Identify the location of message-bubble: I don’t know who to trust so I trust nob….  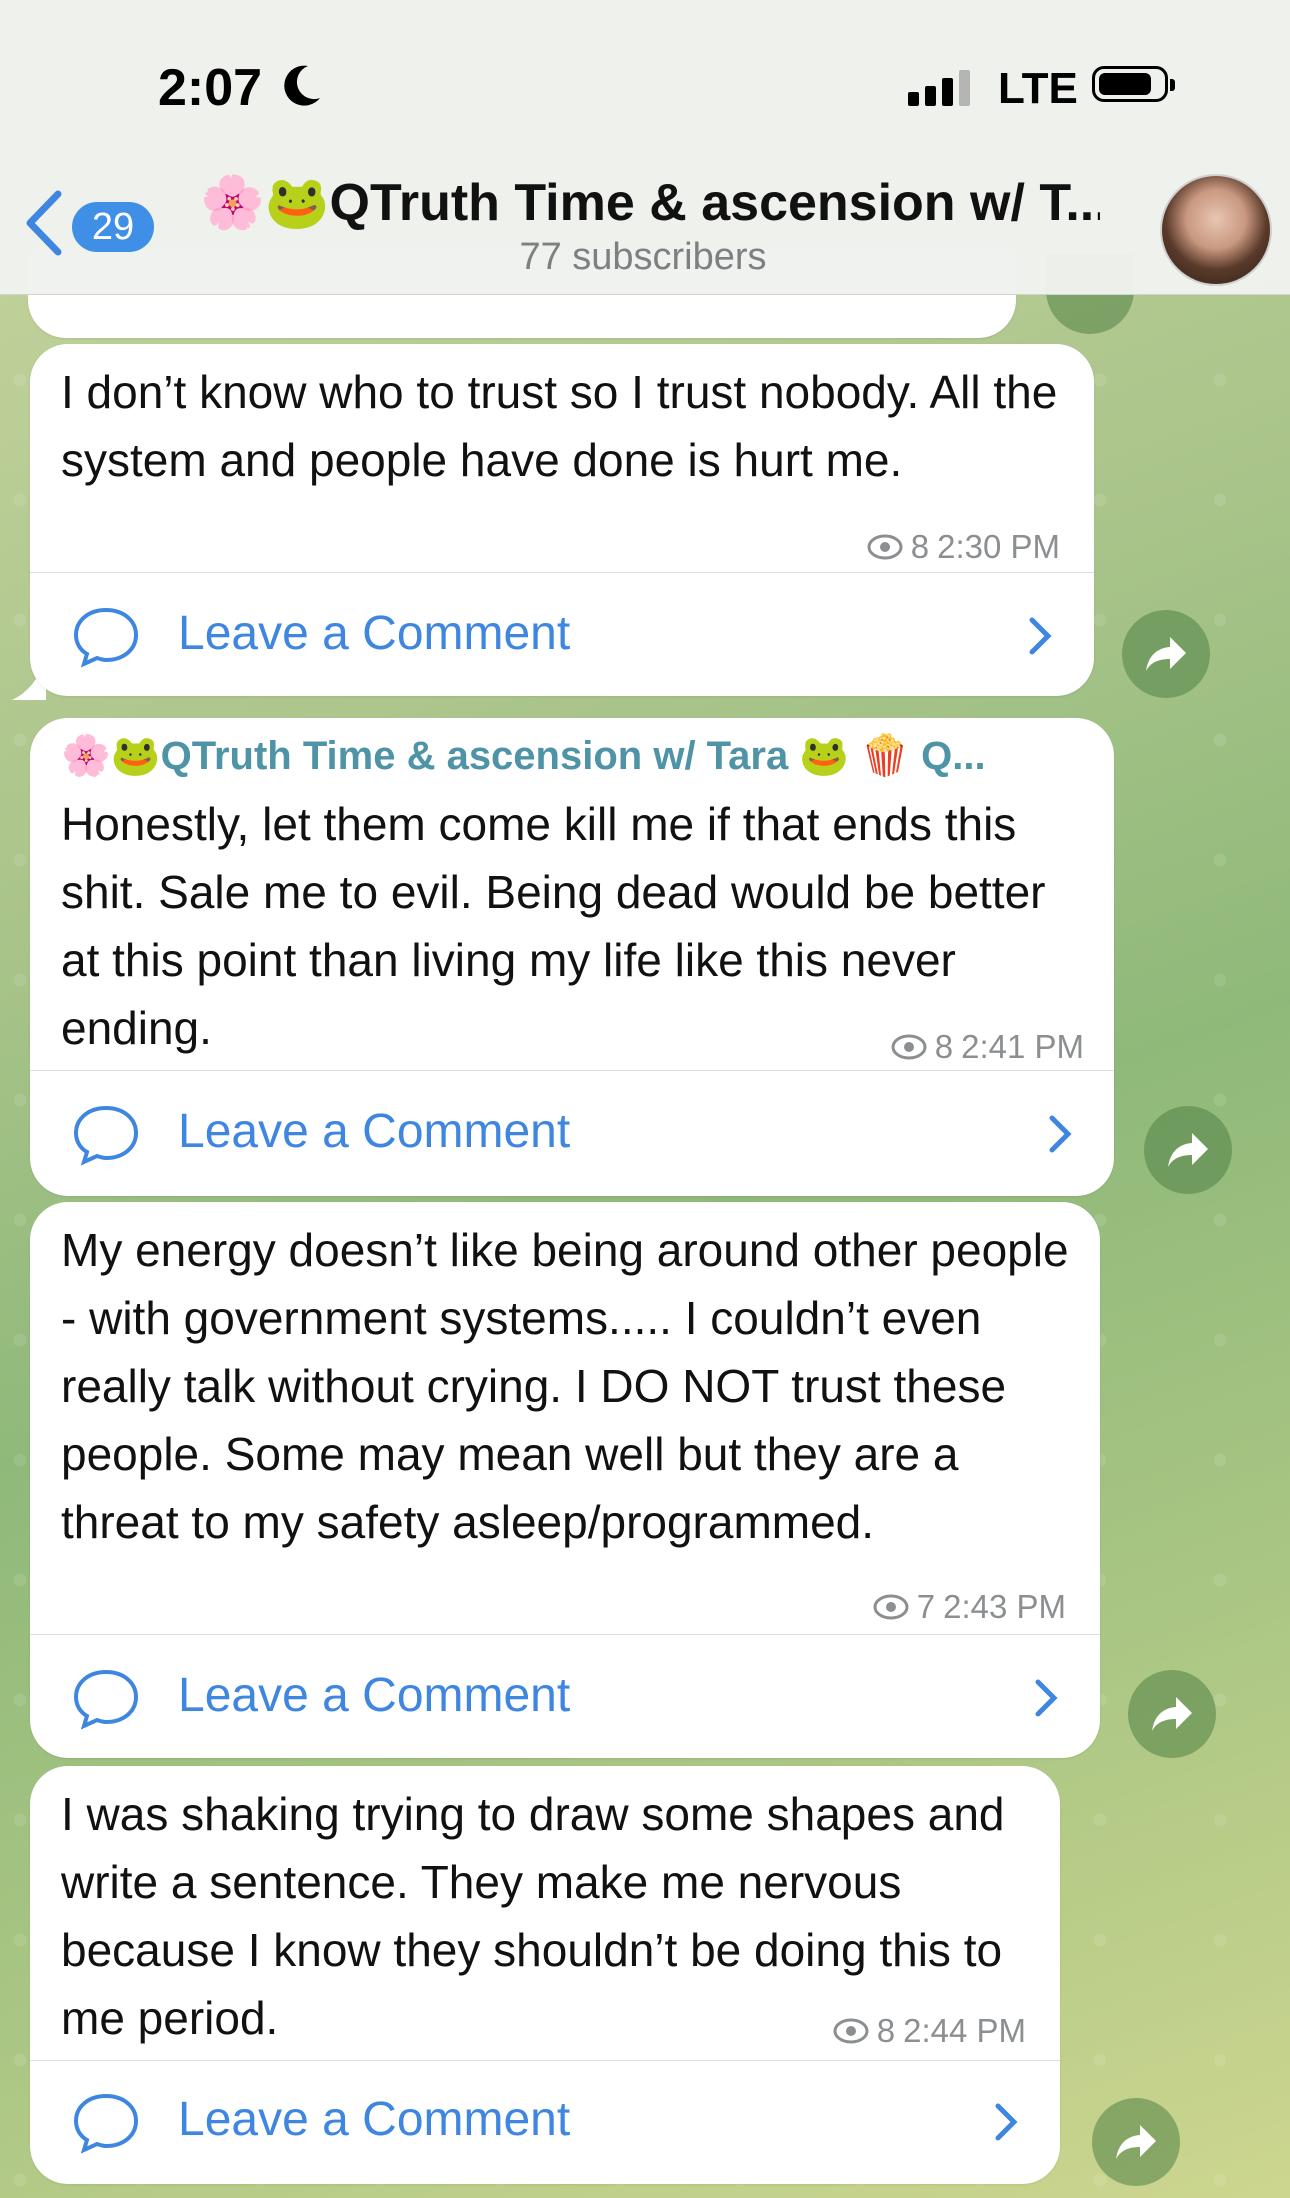
(562, 520).